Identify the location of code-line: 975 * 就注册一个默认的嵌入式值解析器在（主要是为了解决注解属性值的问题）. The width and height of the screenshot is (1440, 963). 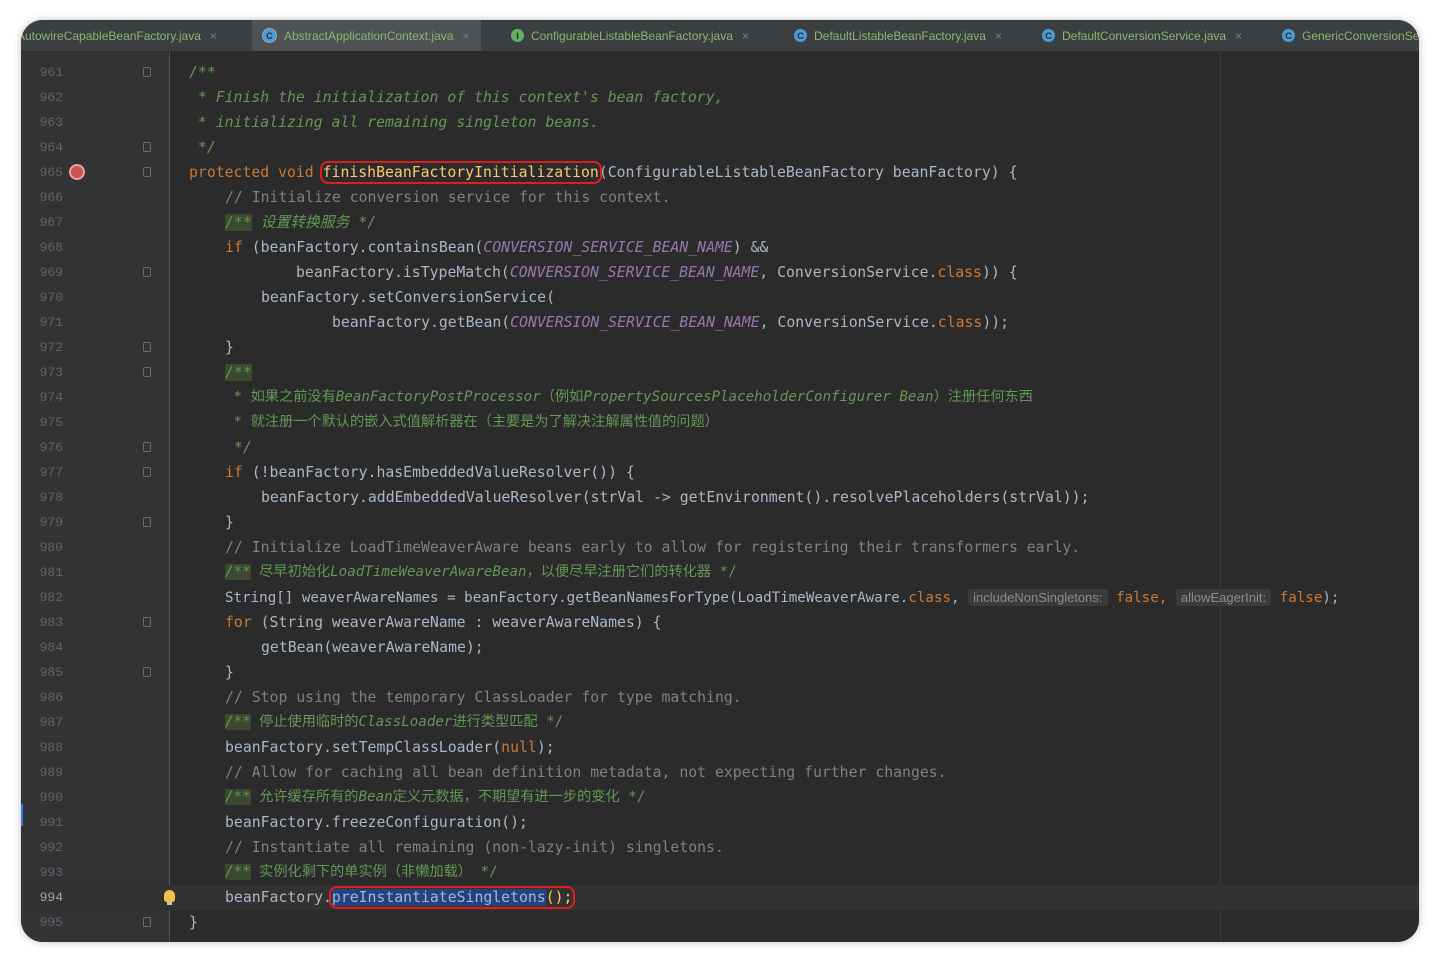
(720, 422).